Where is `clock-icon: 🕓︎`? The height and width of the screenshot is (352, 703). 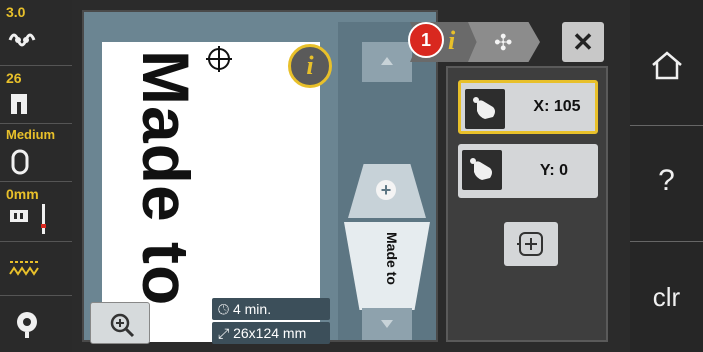 clock-icon: 🕓︎ is located at coordinates (224, 309).